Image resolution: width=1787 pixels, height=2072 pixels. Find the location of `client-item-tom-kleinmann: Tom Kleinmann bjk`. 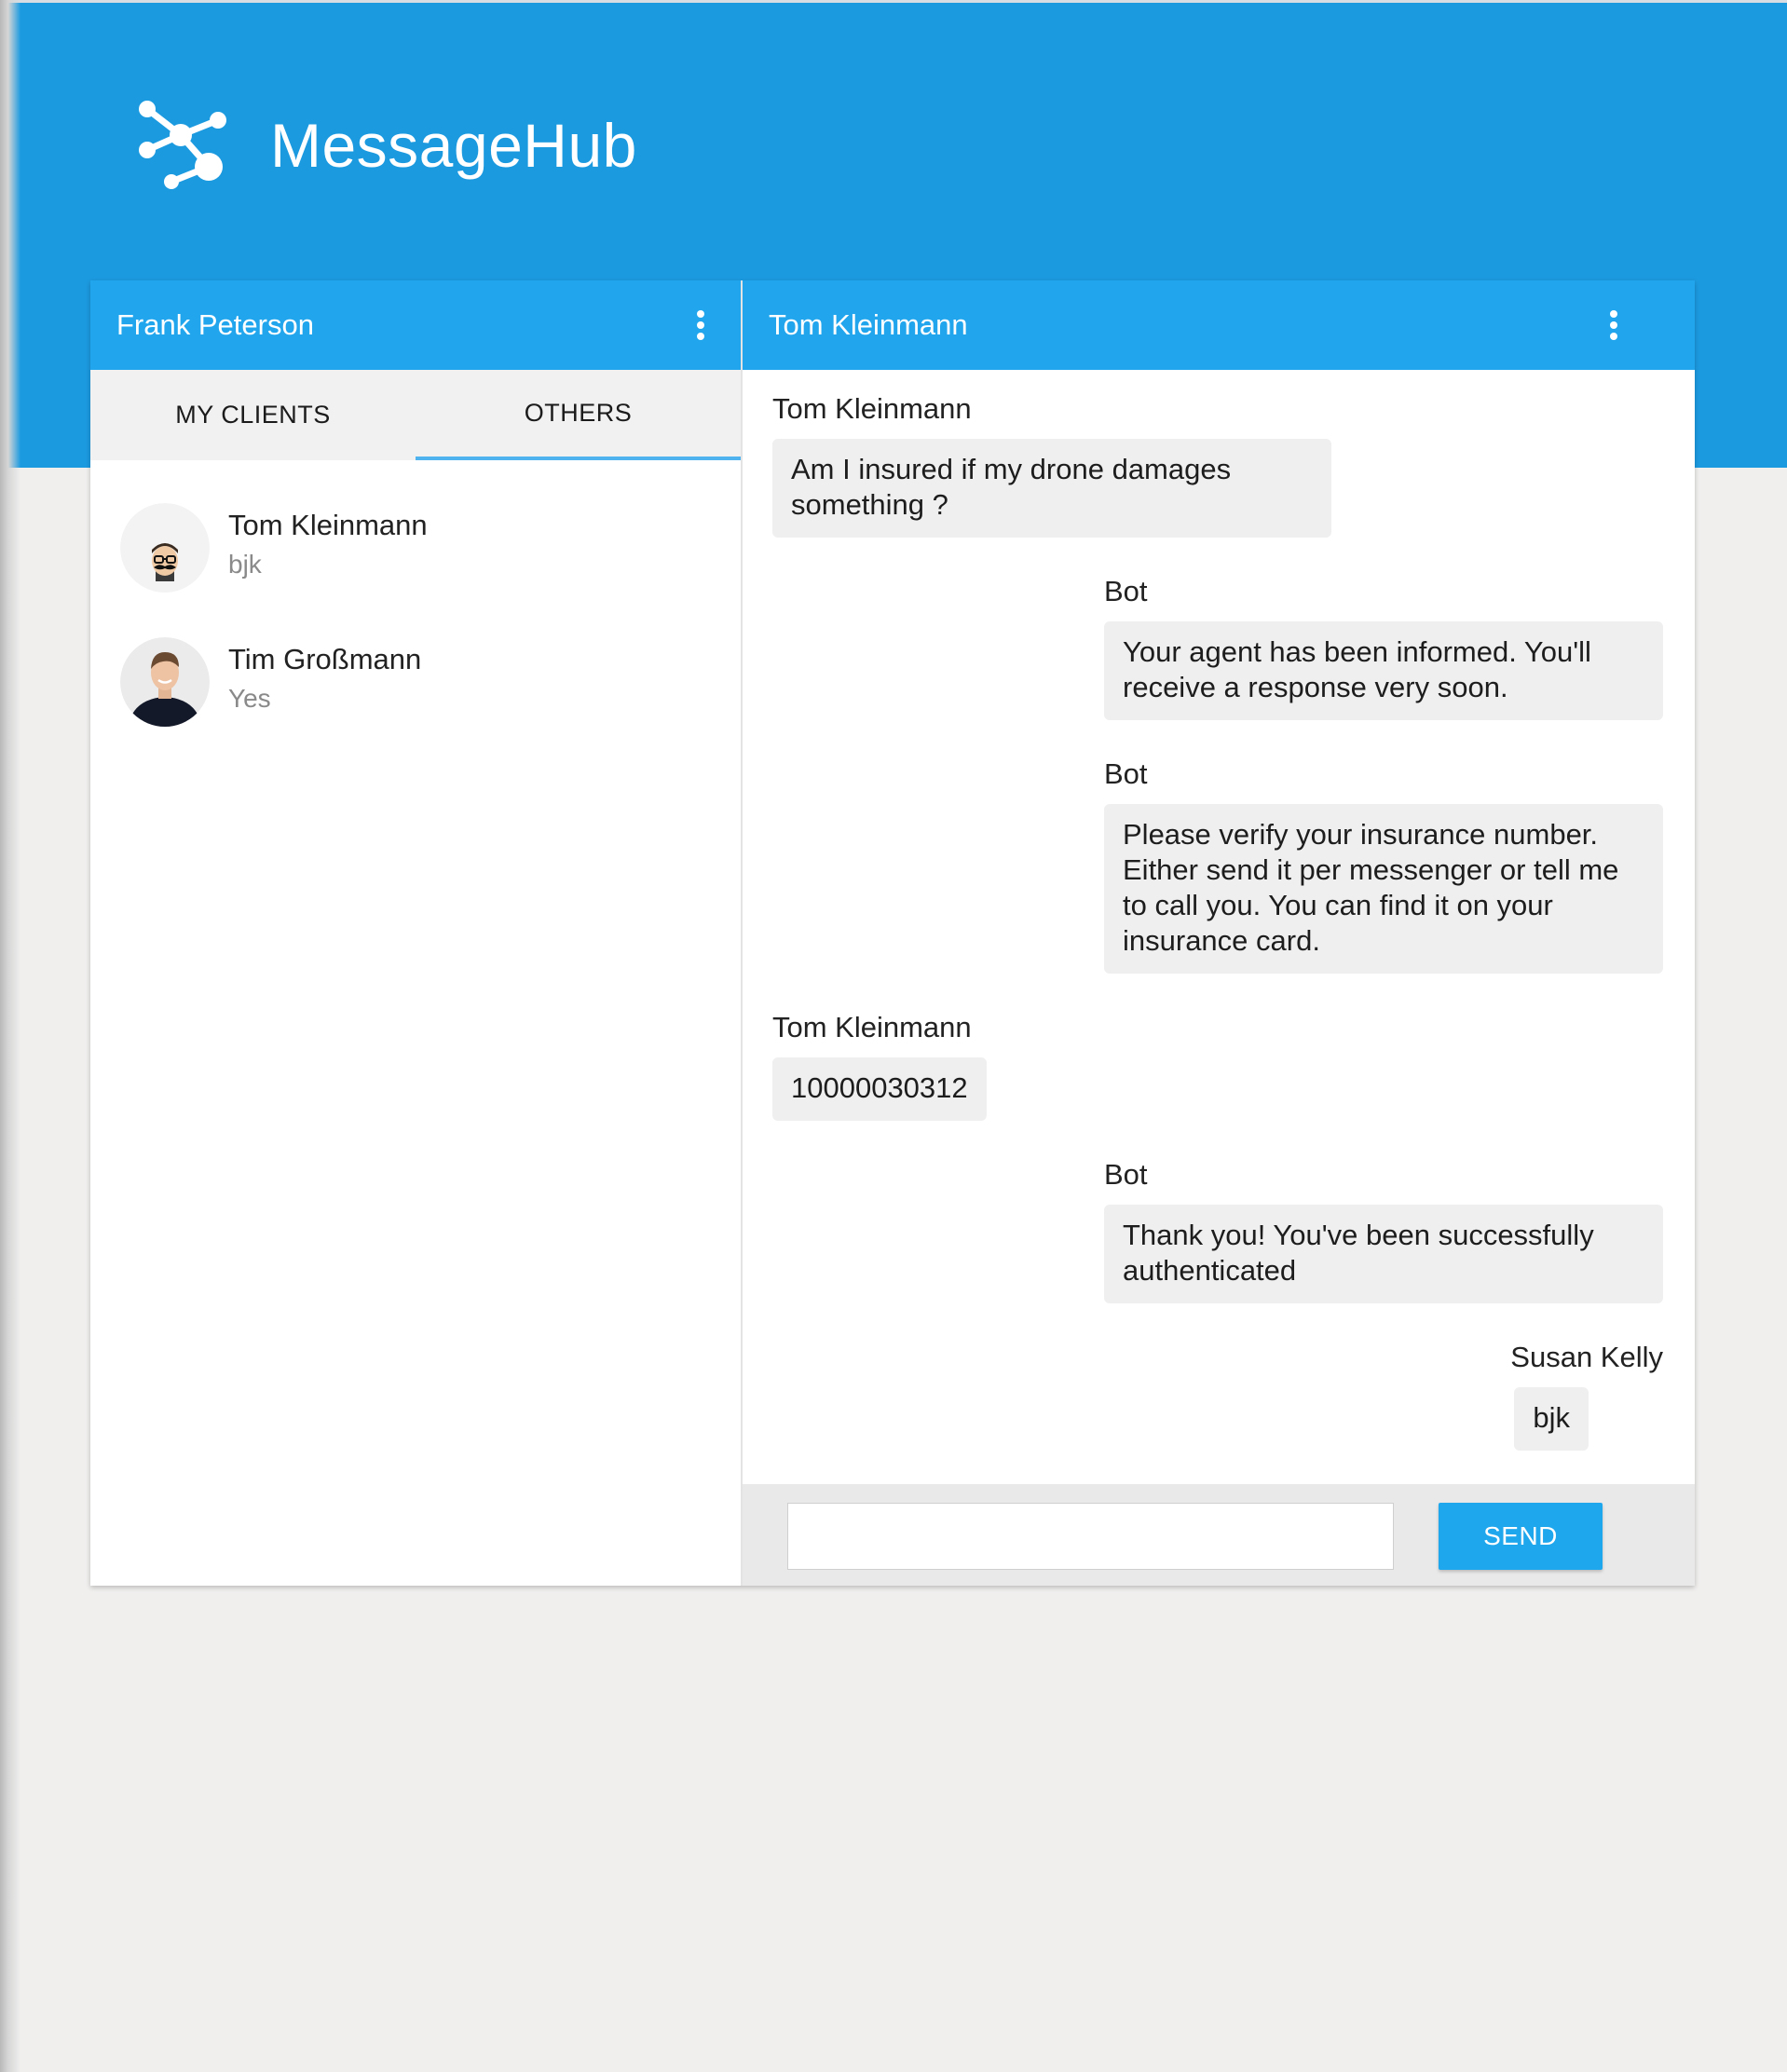

client-item-tom-kleinmann: Tom Kleinmann bjk is located at coordinates (415, 570).